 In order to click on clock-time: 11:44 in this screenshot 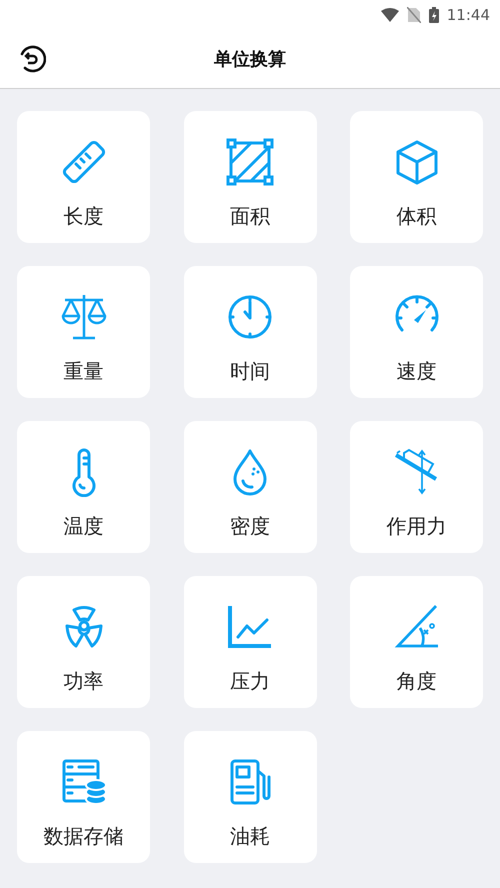, I will do `click(468, 15)`.